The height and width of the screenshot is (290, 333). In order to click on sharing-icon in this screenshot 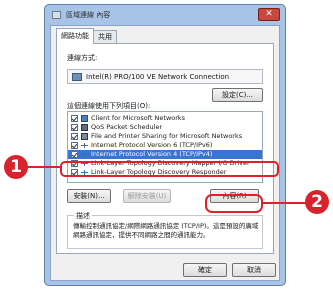, I will do `click(84, 136)`.